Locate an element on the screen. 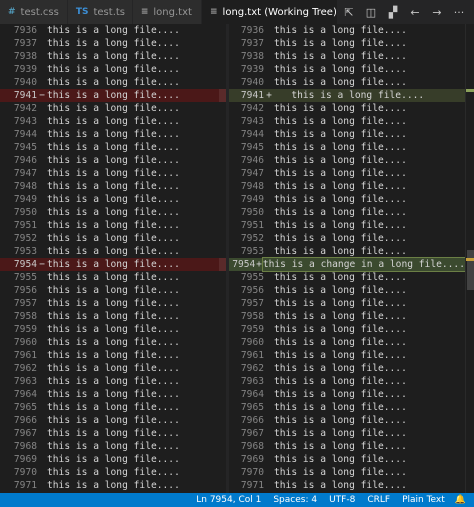  gutter is located at coordinates (42, 160).